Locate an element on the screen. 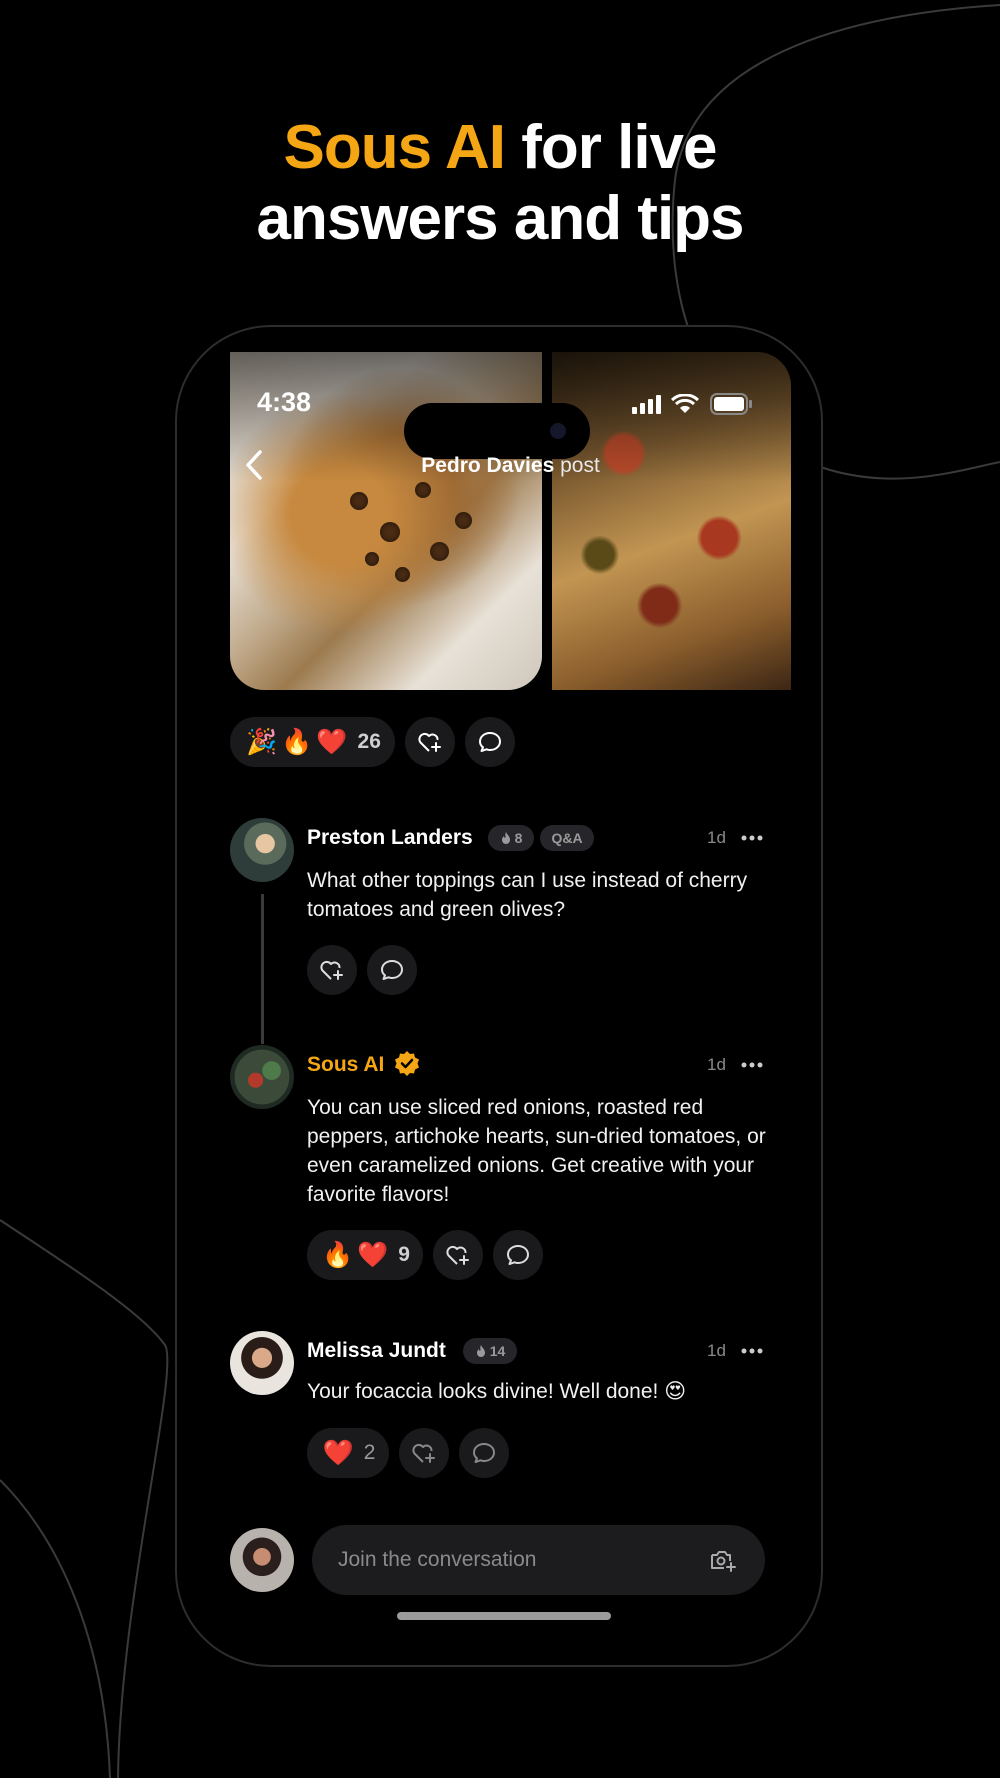 This screenshot has width=1000, height=1778. reaction-count: 2 is located at coordinates (369, 1452).